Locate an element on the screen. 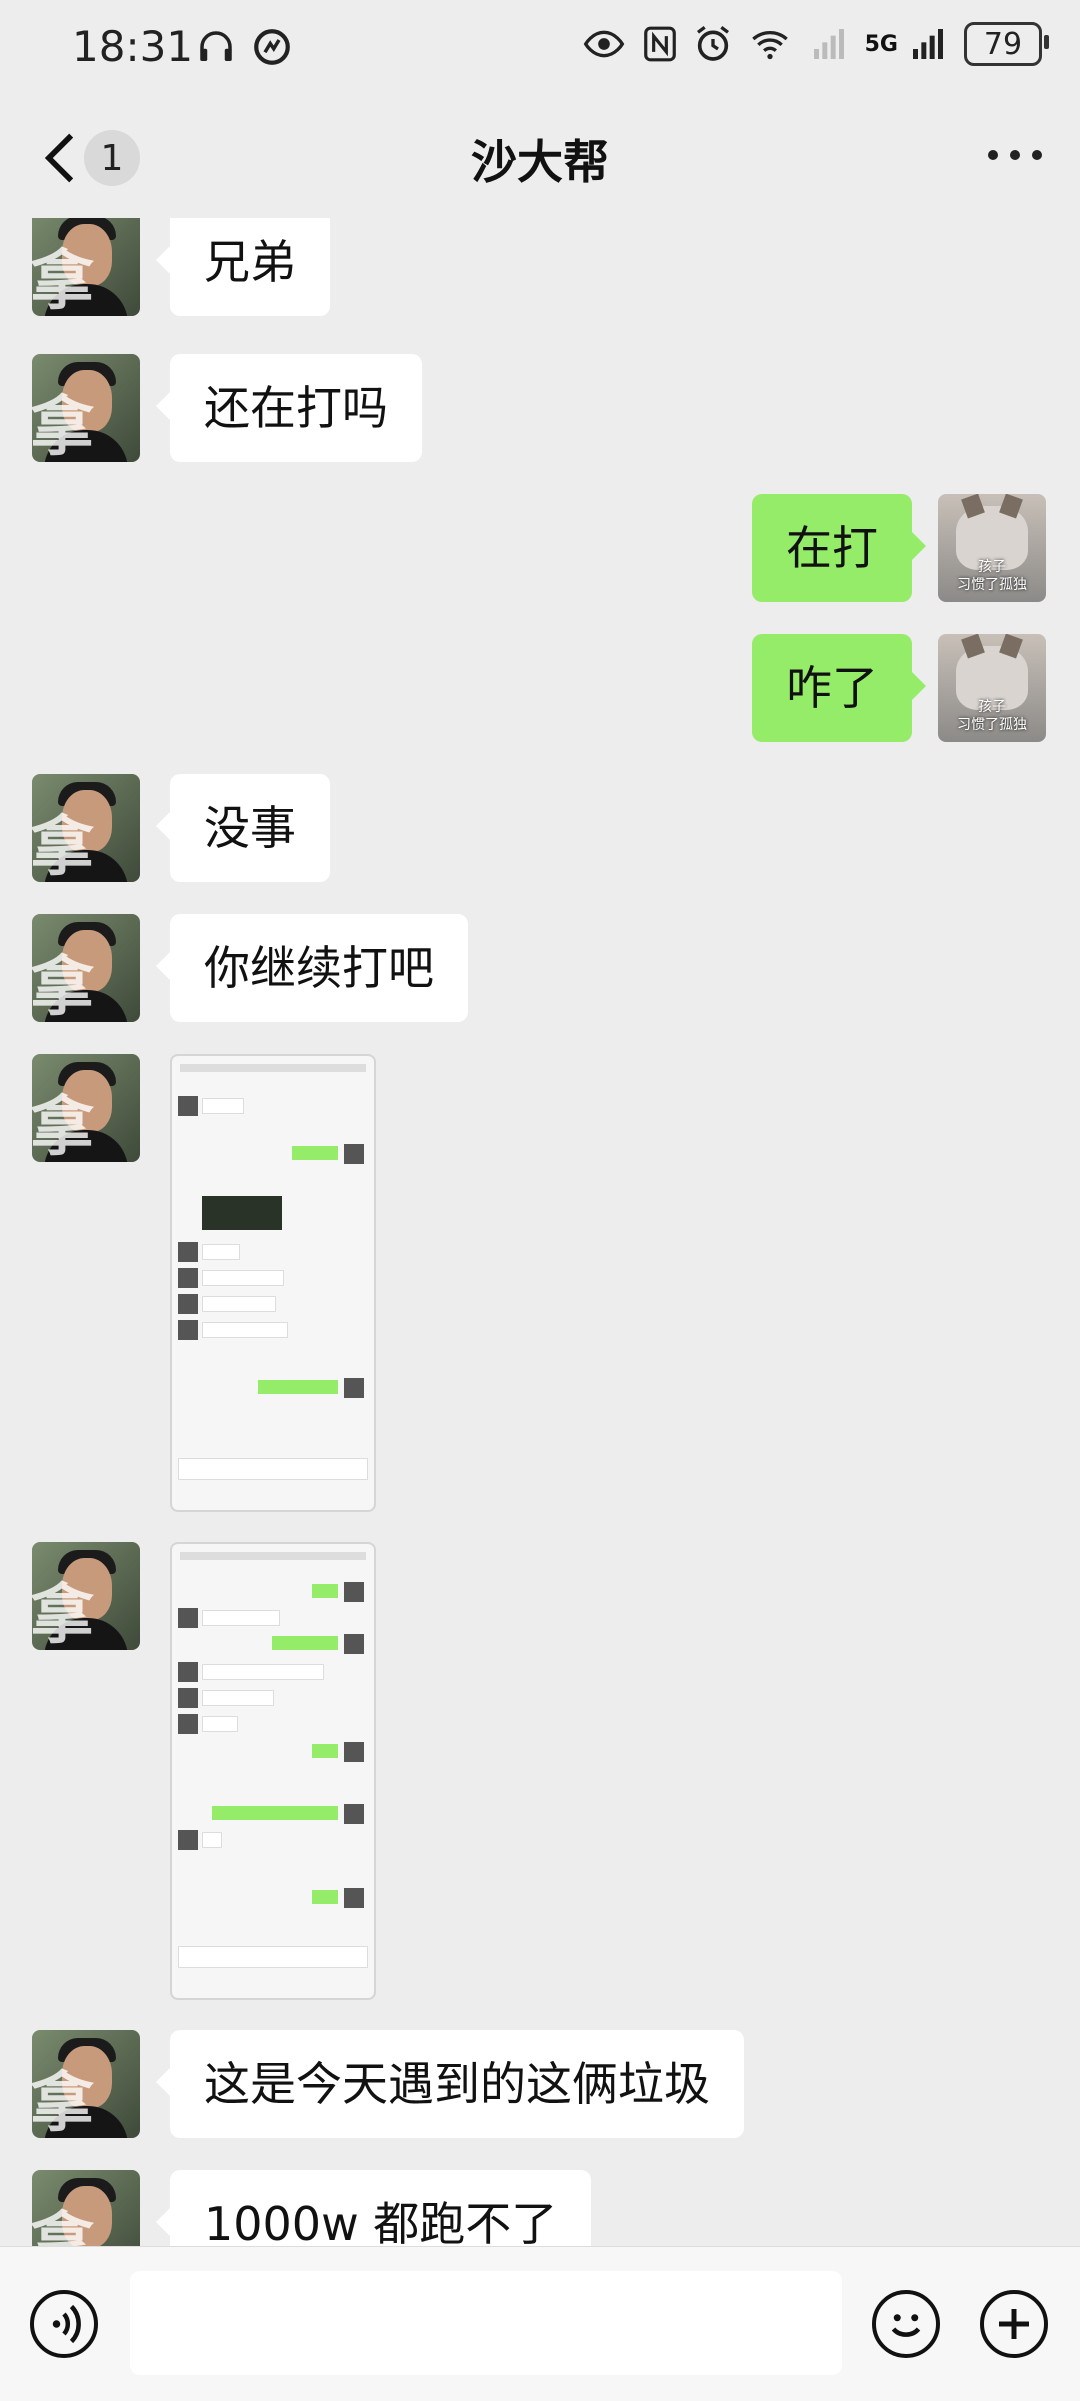 This screenshot has height=2401, width=1080. incoming-message: 1000w 都跑不了 is located at coordinates (373, 2208).